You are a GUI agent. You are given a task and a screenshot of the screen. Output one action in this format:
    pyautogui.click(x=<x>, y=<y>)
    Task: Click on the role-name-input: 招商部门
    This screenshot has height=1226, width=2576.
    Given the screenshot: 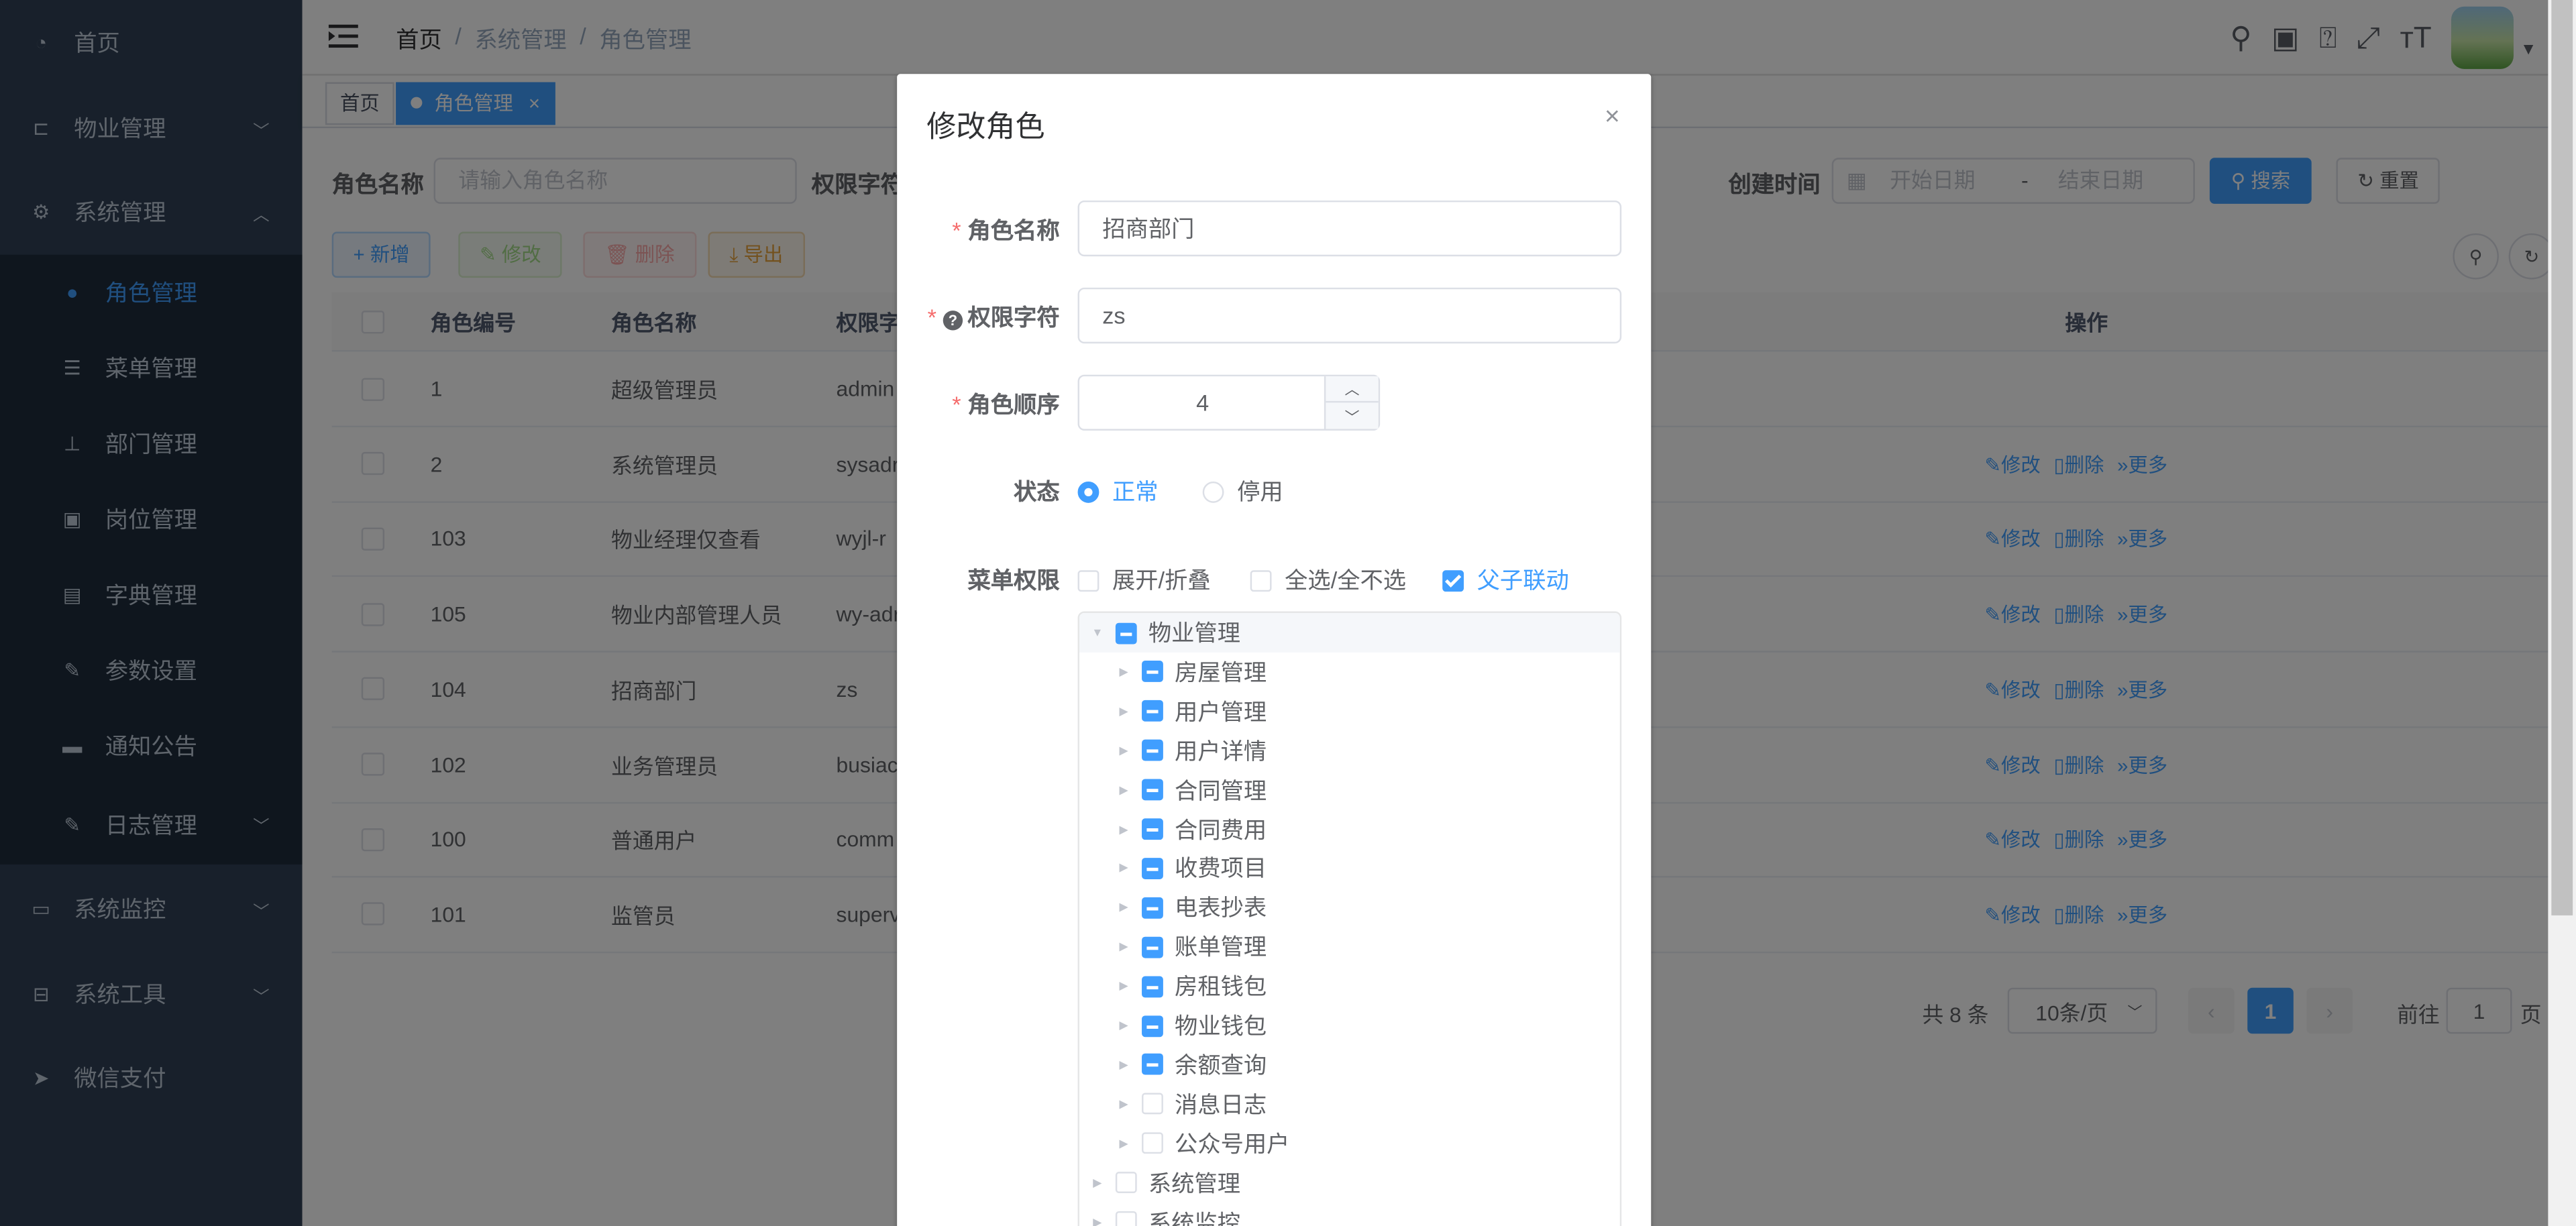 What is the action you would take?
    pyautogui.click(x=1349, y=228)
    